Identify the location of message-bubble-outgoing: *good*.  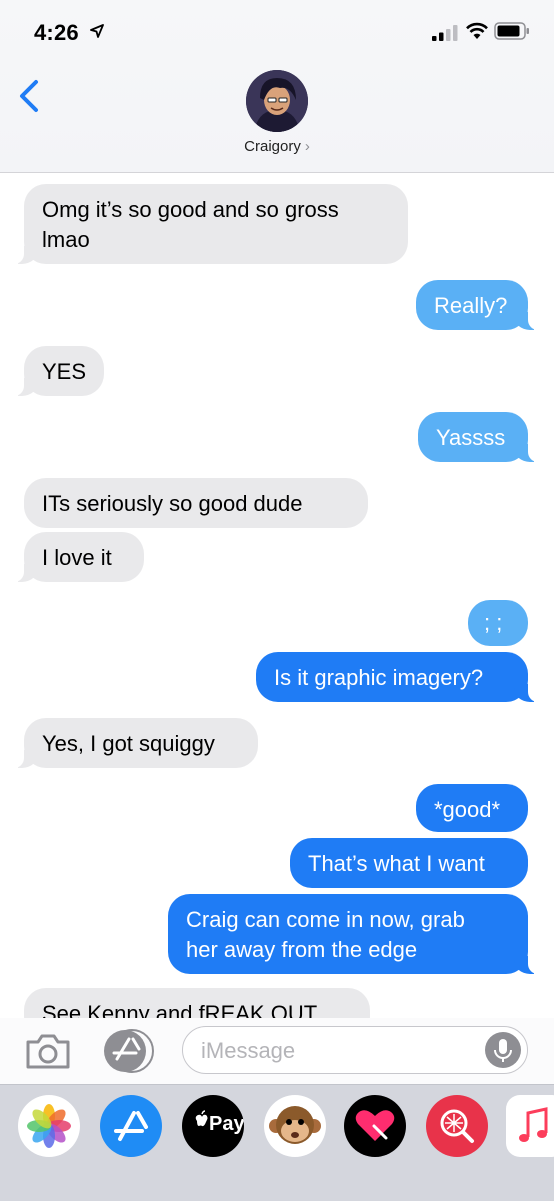
(472, 808).